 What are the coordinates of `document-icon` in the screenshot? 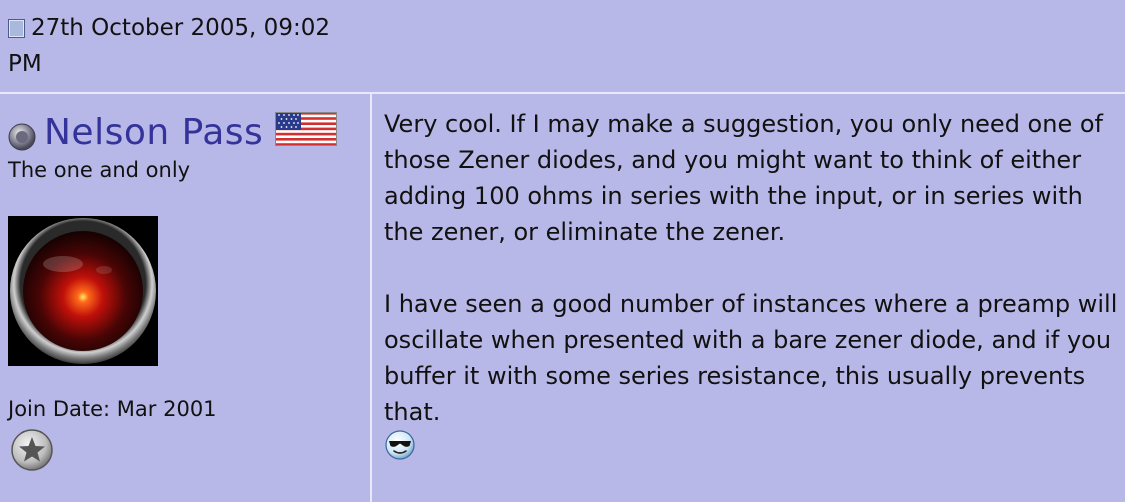 It's located at (16, 28).